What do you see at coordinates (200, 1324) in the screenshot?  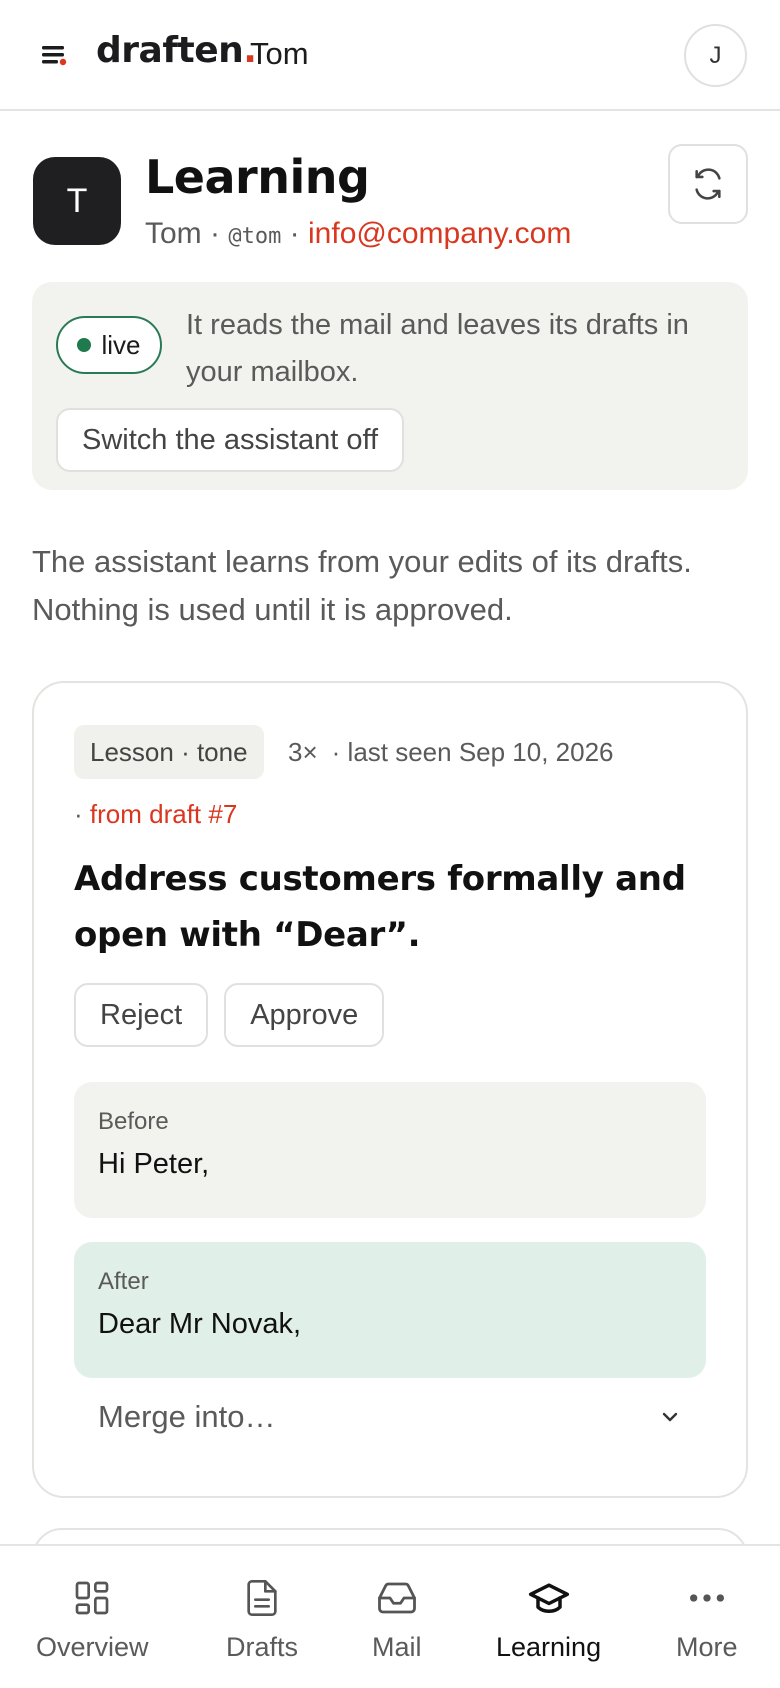 I see `after-value: Dear Mr Novak,` at bounding box center [200, 1324].